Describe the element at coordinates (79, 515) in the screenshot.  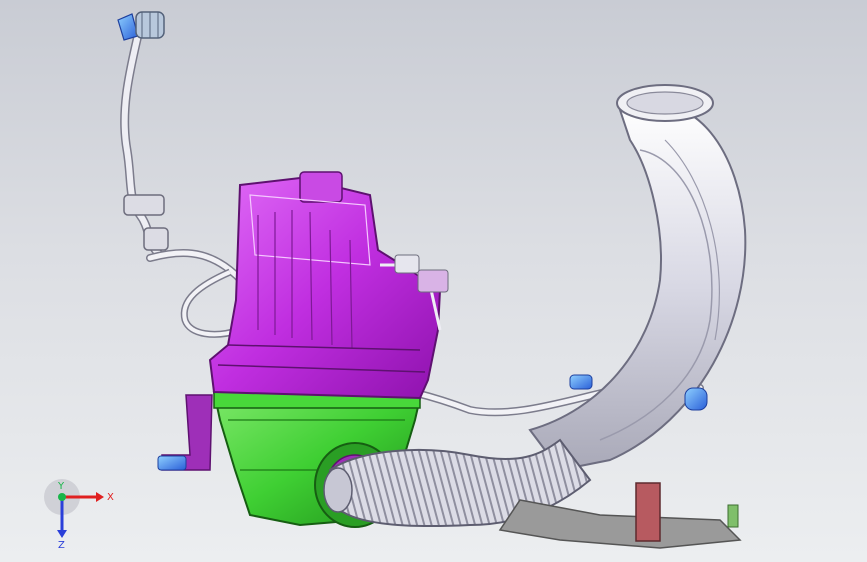
I see `axis-triad: X Y Z` at that location.